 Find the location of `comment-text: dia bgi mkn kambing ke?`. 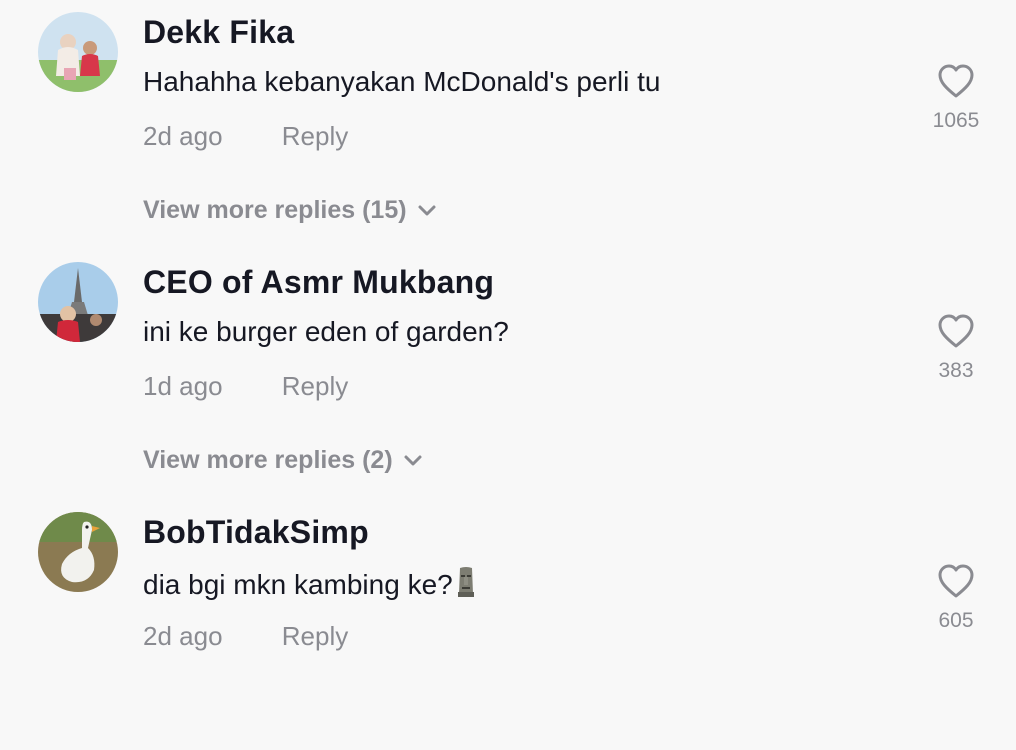

comment-text: dia bgi mkn kambing ke? is located at coordinates (310, 583).